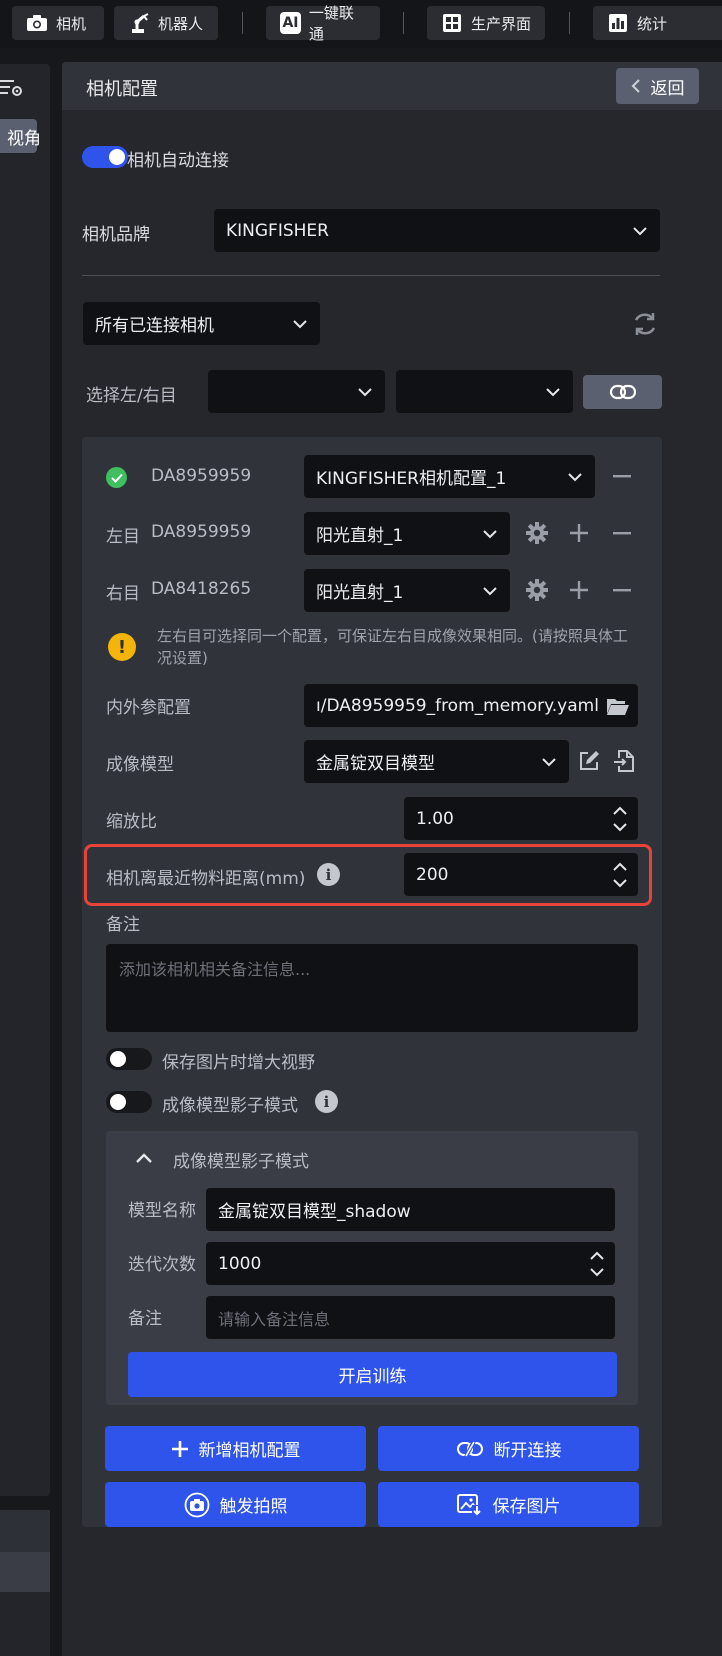 This screenshot has width=722, height=1656. I want to click on nav-production-button: 生产界面, so click(486, 23).